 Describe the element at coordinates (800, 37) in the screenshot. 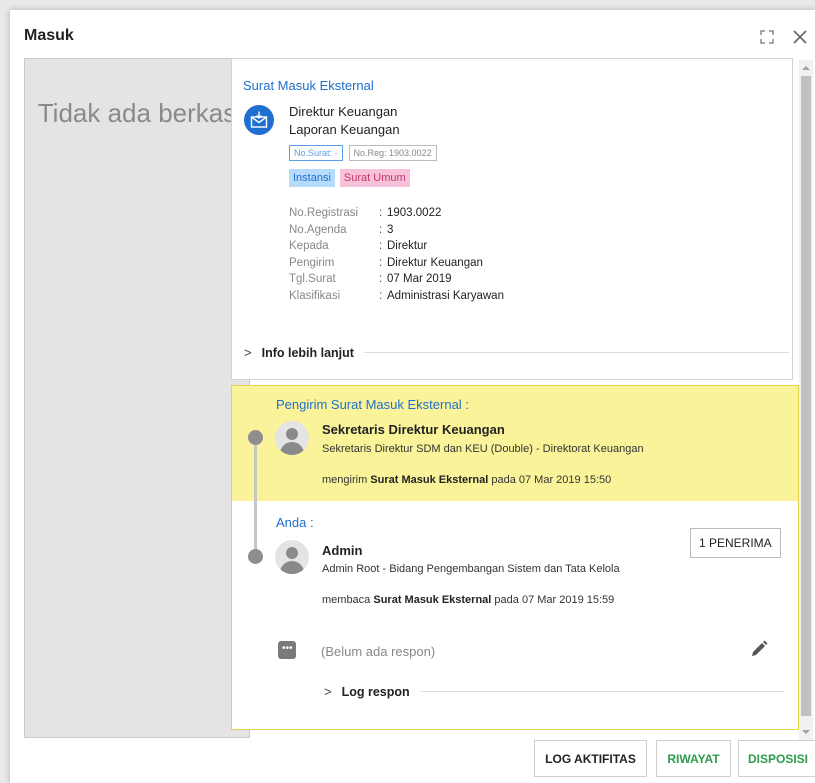

I see `close-icon` at that location.